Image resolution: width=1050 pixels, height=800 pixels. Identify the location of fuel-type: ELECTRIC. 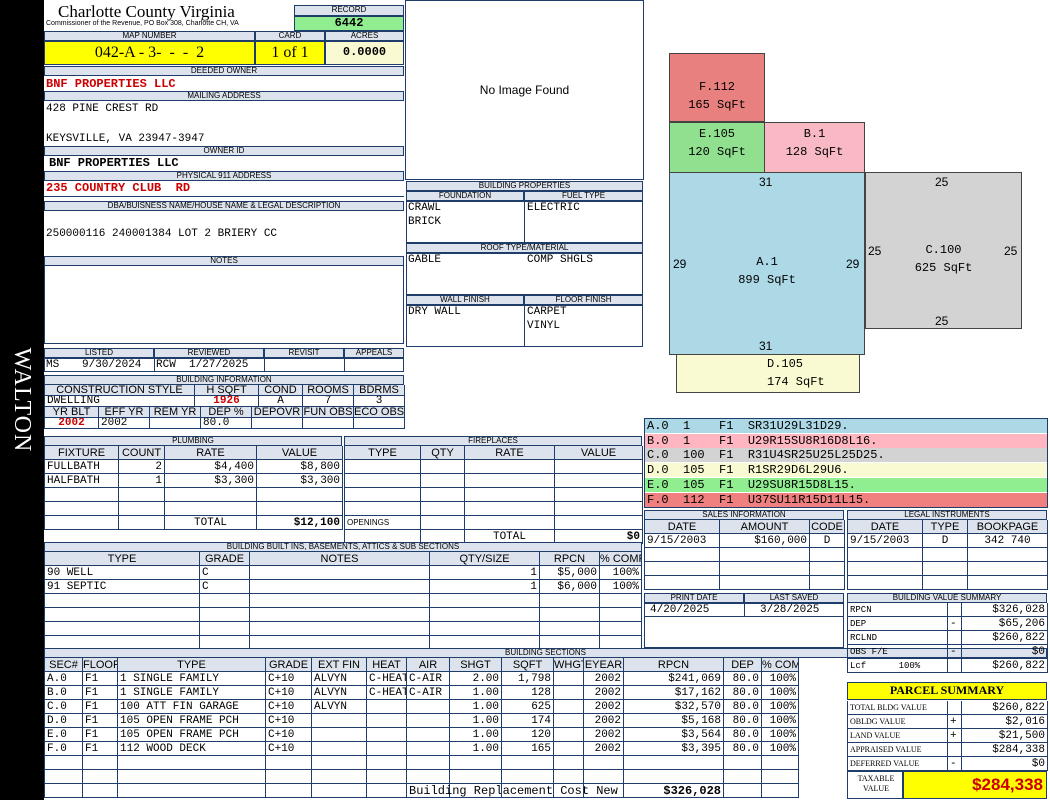
(553, 208).